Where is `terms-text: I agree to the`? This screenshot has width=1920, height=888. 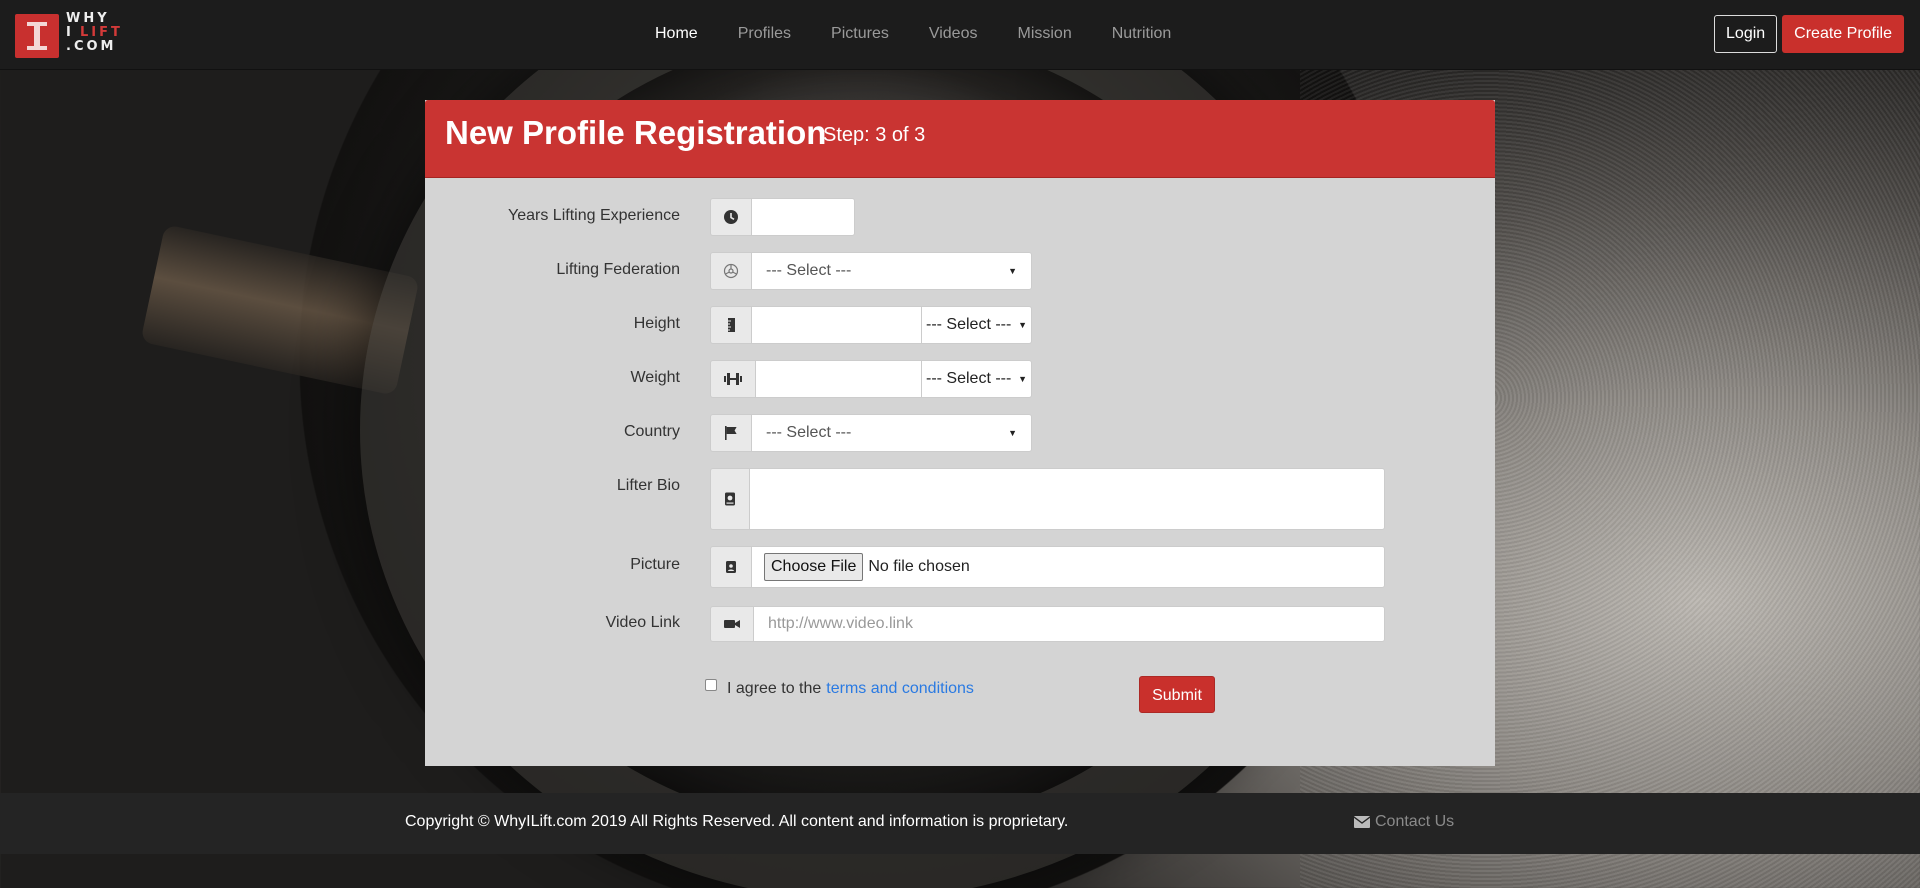
terms-text: I agree to the is located at coordinates (774, 688).